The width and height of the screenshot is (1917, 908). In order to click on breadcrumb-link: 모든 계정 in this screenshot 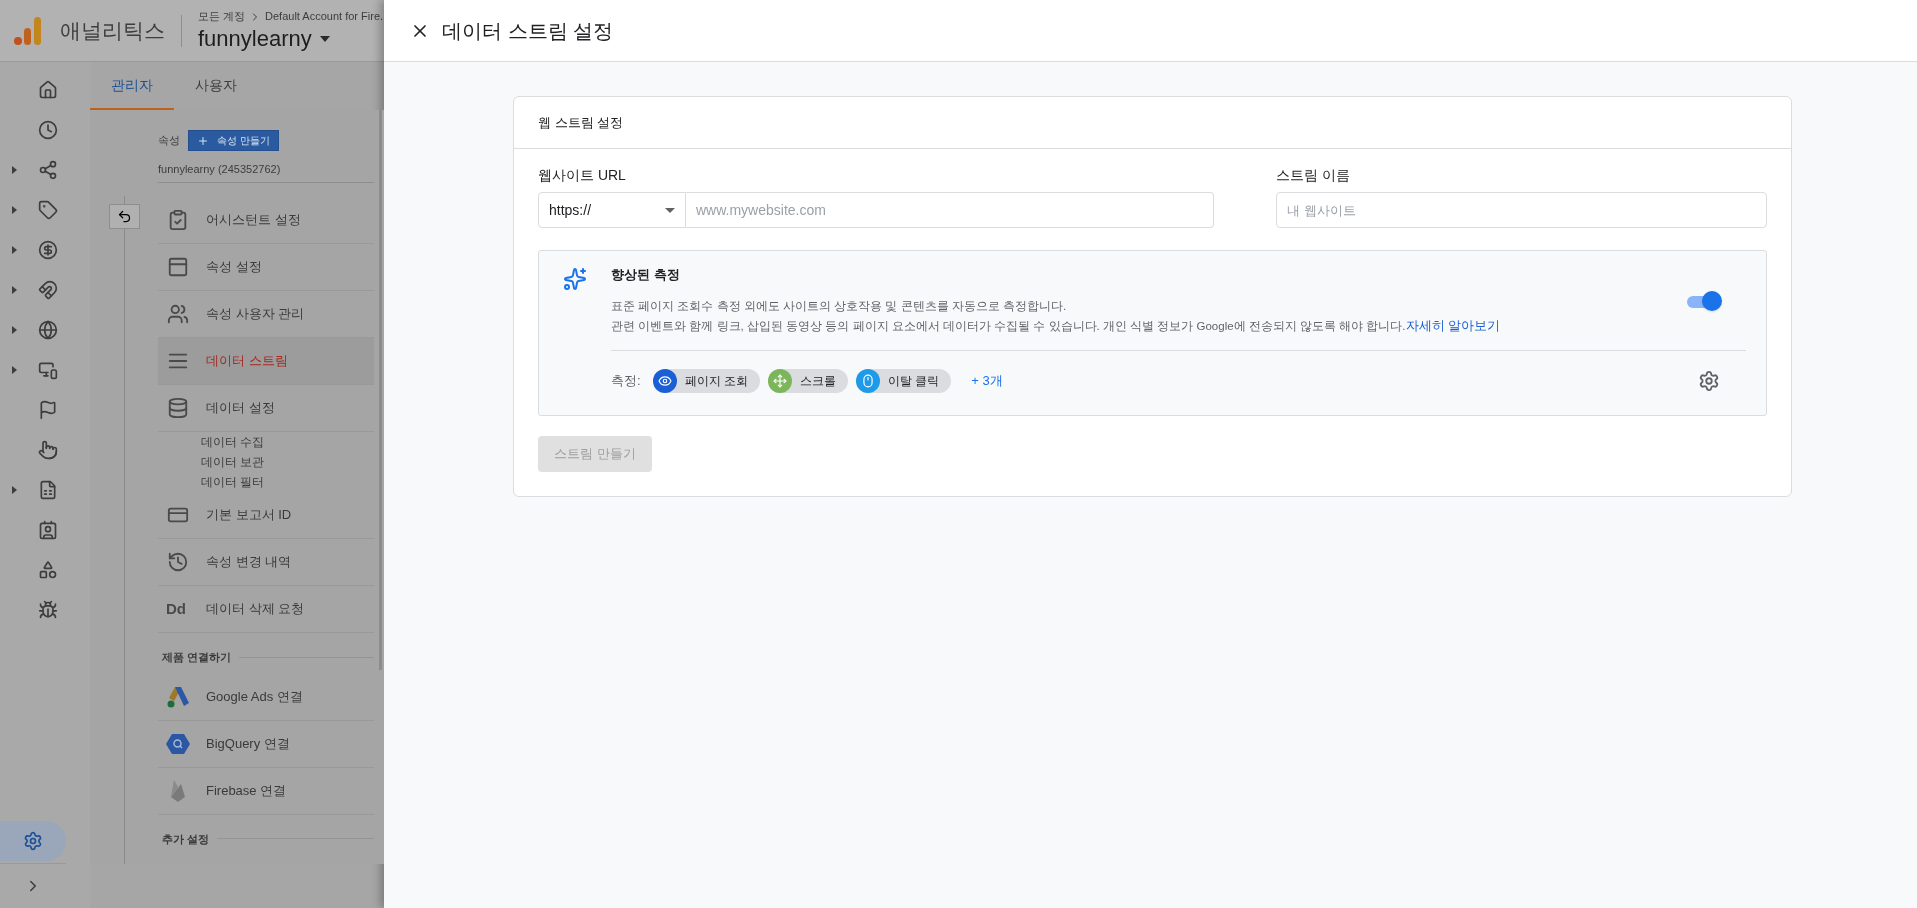, I will do `click(222, 16)`.